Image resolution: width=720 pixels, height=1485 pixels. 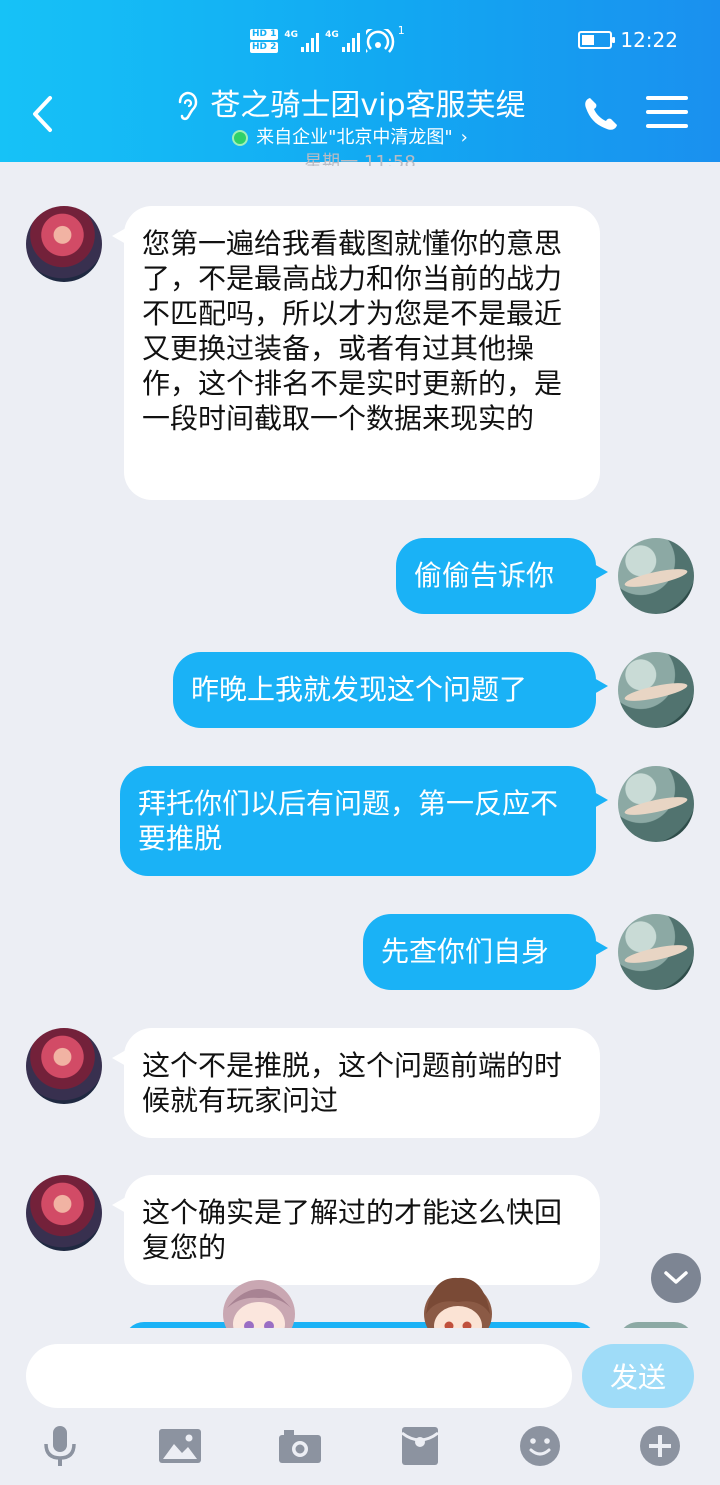 I want to click on chat-title: 苍之骑士团vip客服芙缇, so click(x=368, y=105).